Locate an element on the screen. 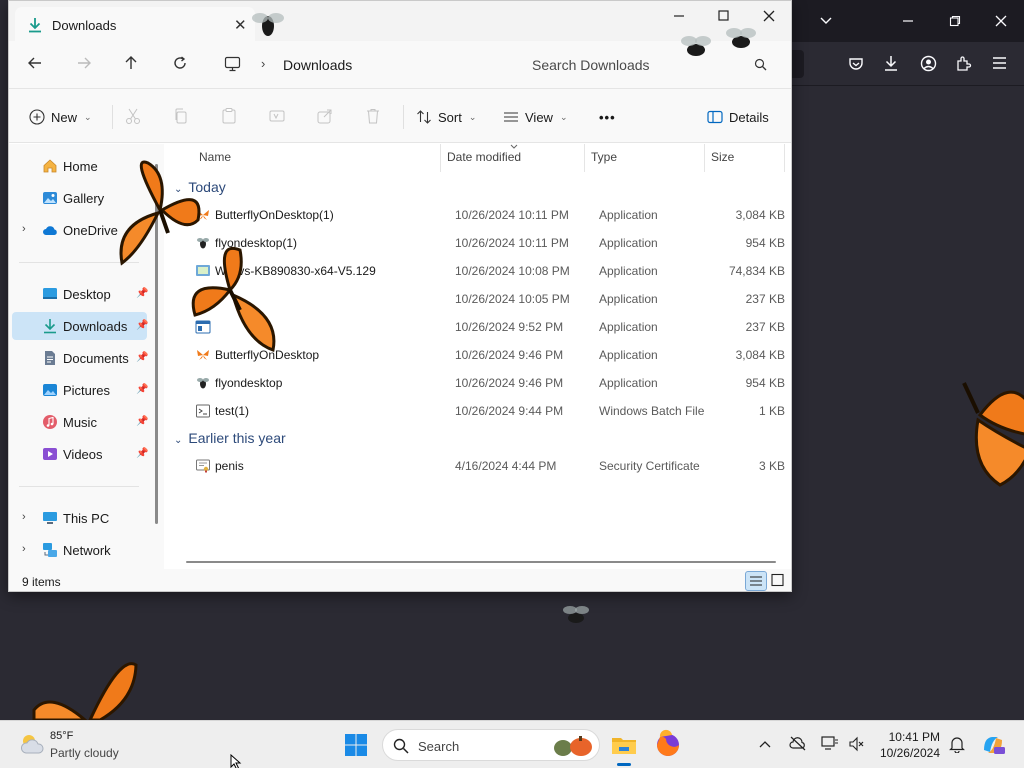 The width and height of the screenshot is (1024, 768). group-header-today: ⌄ Today is located at coordinates (200, 189).